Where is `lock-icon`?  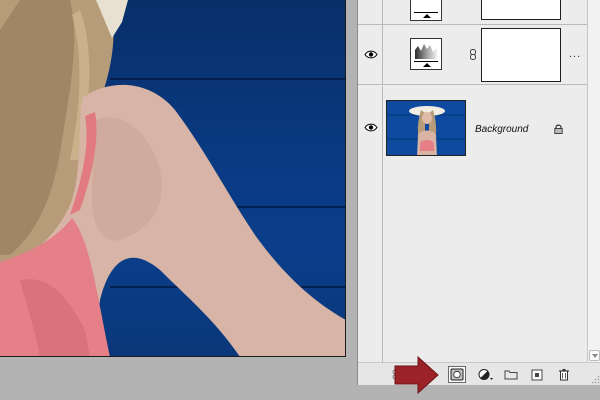 lock-icon is located at coordinates (558, 129).